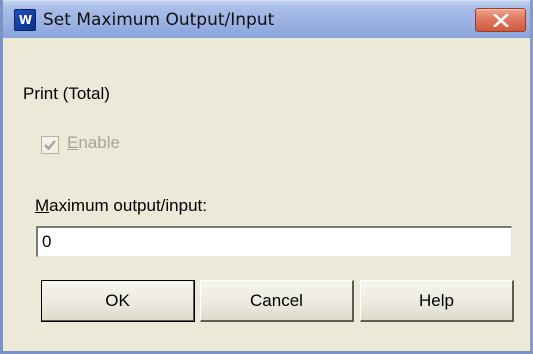  What do you see at coordinates (274, 241) in the screenshot?
I see `max-output-input-field` at bounding box center [274, 241].